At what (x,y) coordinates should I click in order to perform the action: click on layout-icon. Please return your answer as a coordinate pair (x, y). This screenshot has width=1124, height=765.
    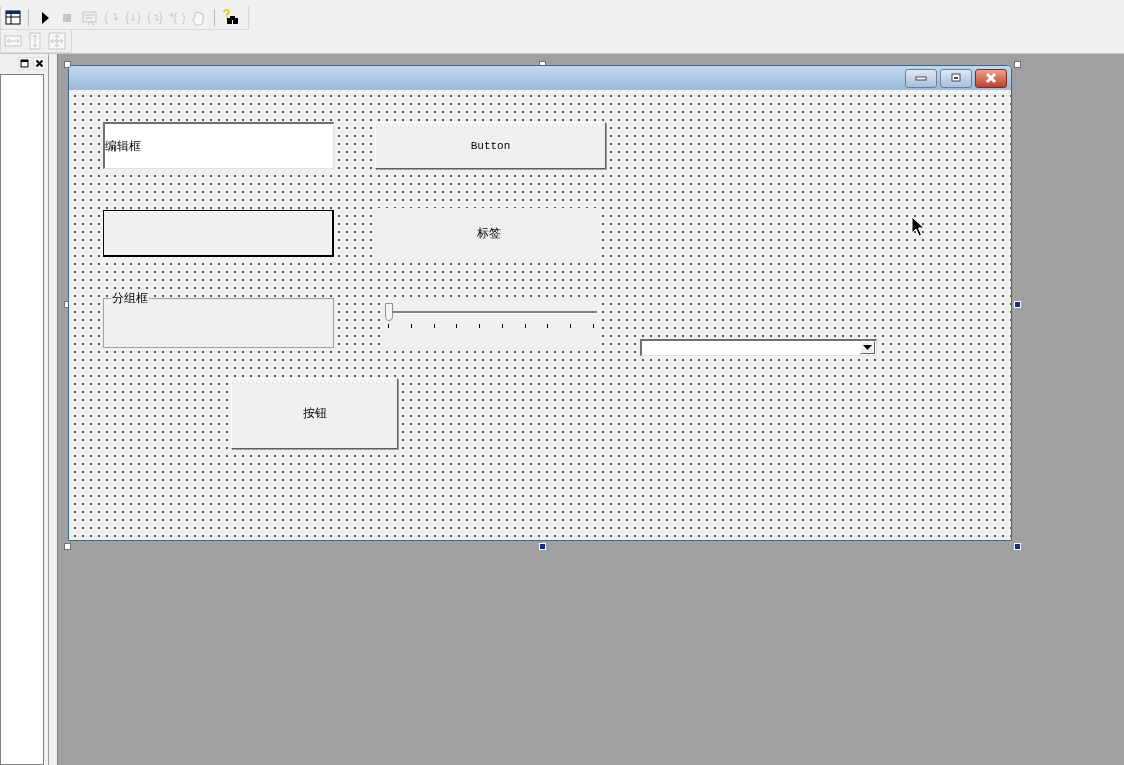
    Looking at the image, I should click on (12, 17).